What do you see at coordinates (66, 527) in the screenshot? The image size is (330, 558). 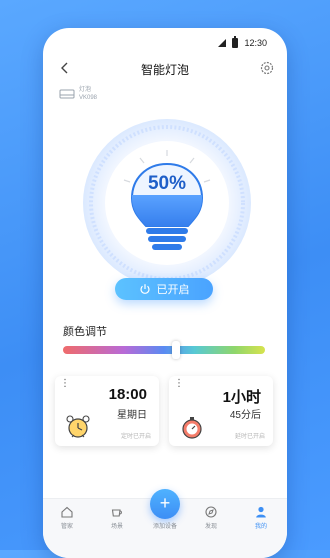 I see `tab-home-label: 管家` at bounding box center [66, 527].